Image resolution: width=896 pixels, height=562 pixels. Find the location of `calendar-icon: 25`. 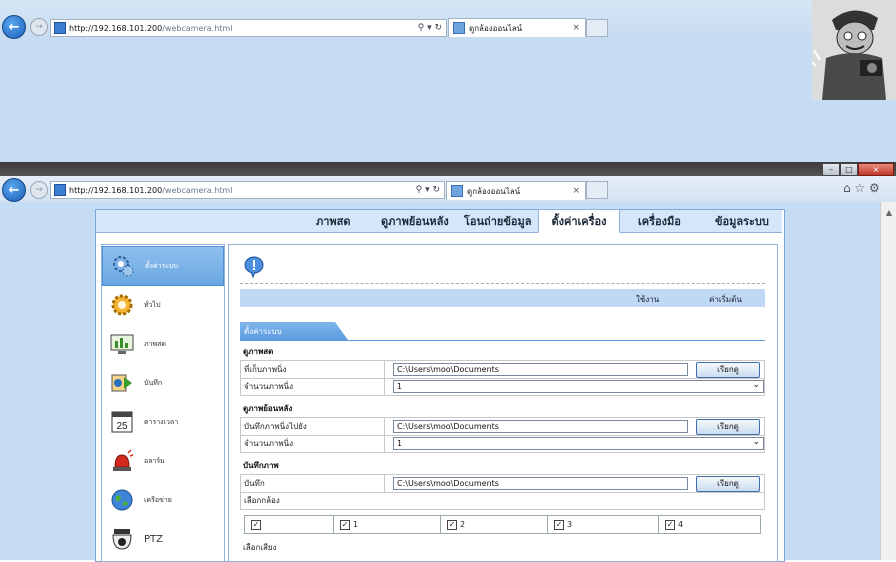

calendar-icon: 25 is located at coordinates (122, 422).